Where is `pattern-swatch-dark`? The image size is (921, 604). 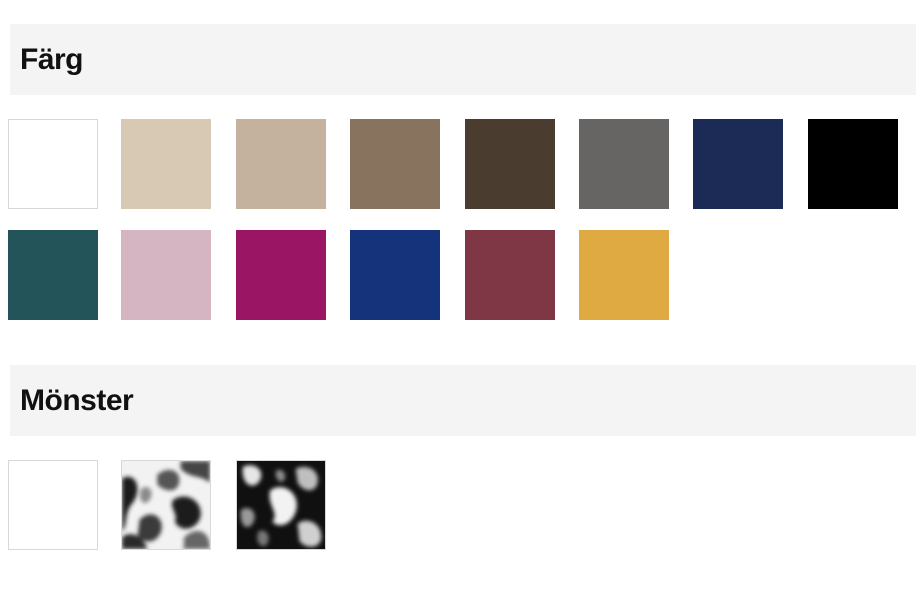
pattern-swatch-dark is located at coordinates (281, 505).